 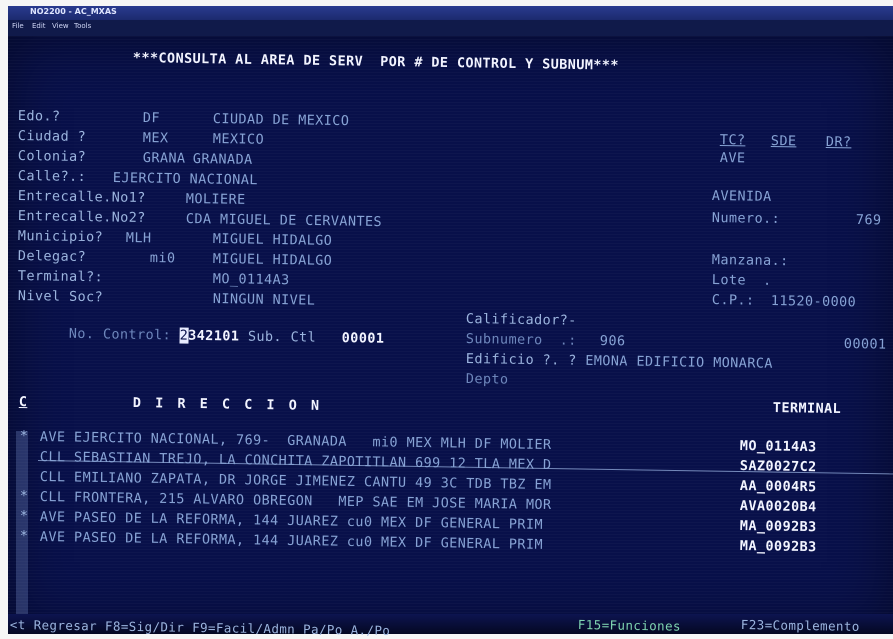 What do you see at coordinates (139, 238) in the screenshot?
I see `municipio-code-field: MLH` at bounding box center [139, 238].